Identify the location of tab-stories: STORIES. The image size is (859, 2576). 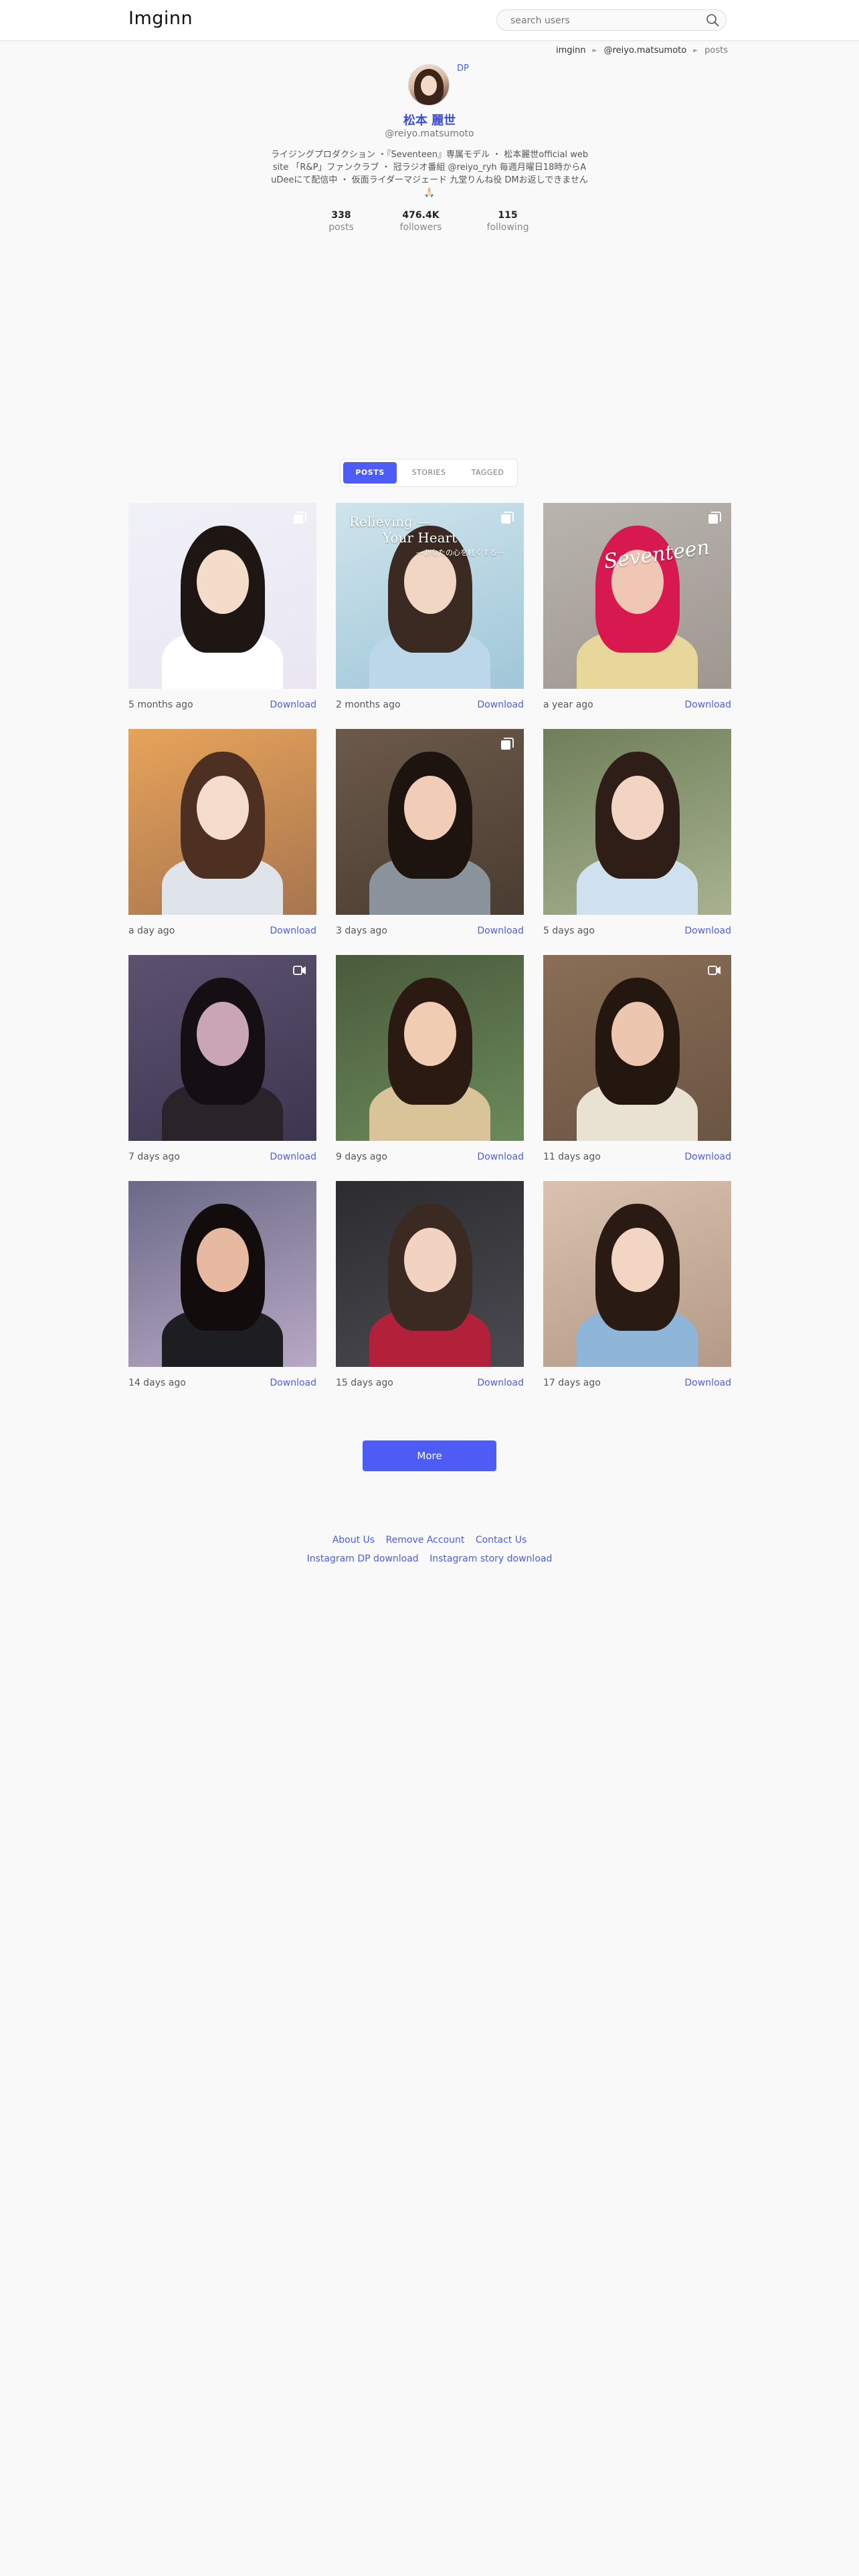
(429, 473).